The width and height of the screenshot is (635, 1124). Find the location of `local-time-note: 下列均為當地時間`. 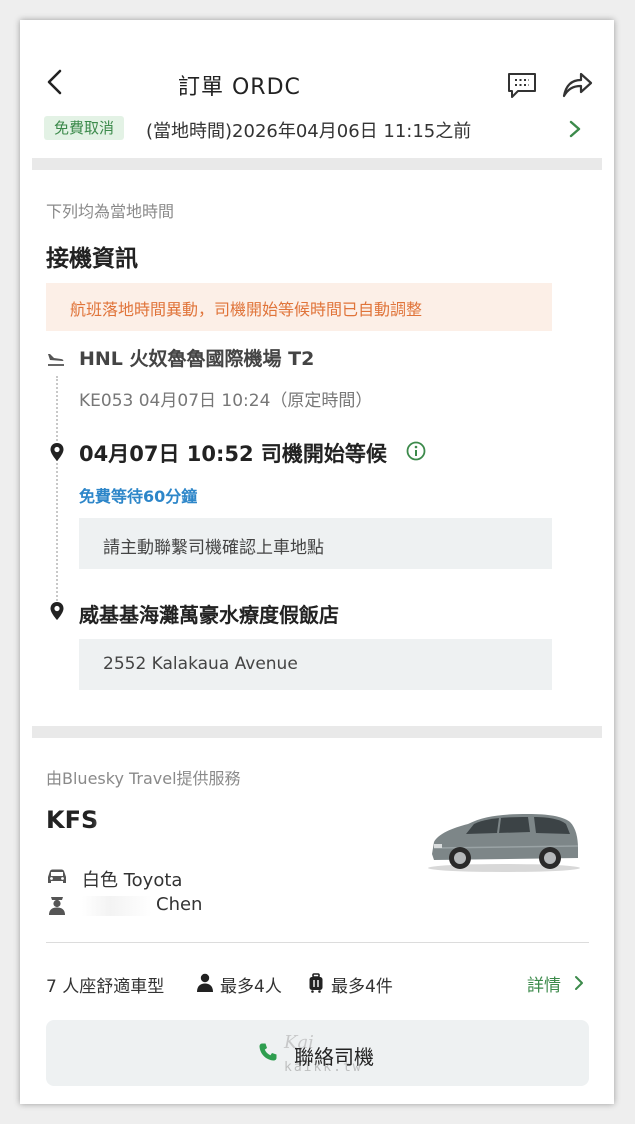

local-time-note: 下列均為當地時間 is located at coordinates (110, 211).